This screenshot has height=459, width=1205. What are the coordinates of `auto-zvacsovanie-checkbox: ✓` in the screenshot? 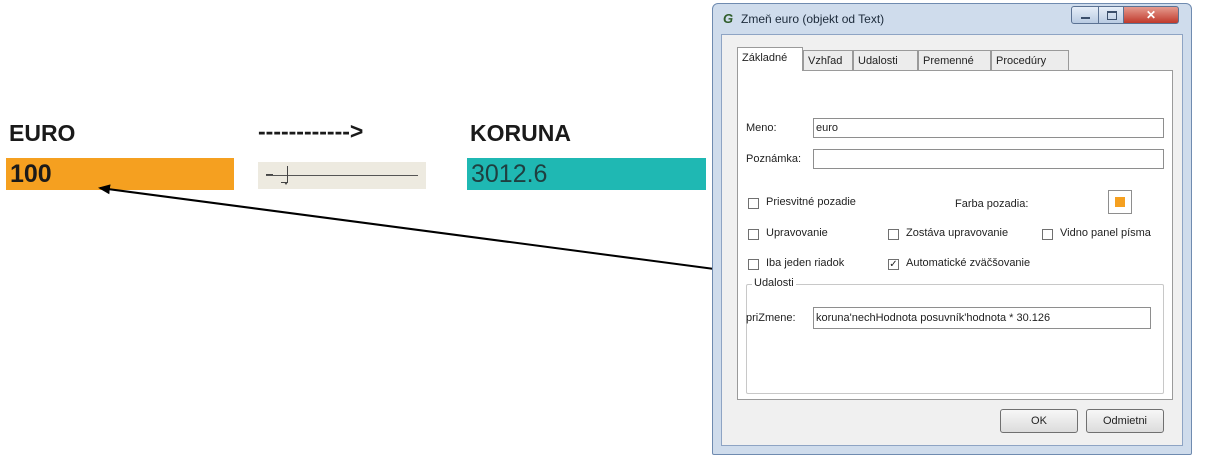 It's located at (893, 264).